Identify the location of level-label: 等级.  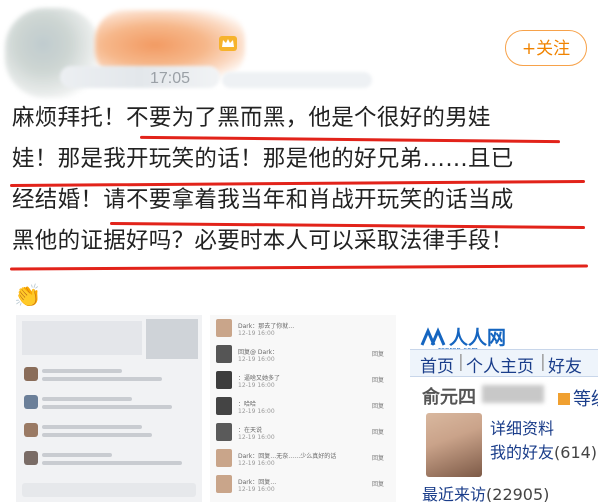
(577, 398).